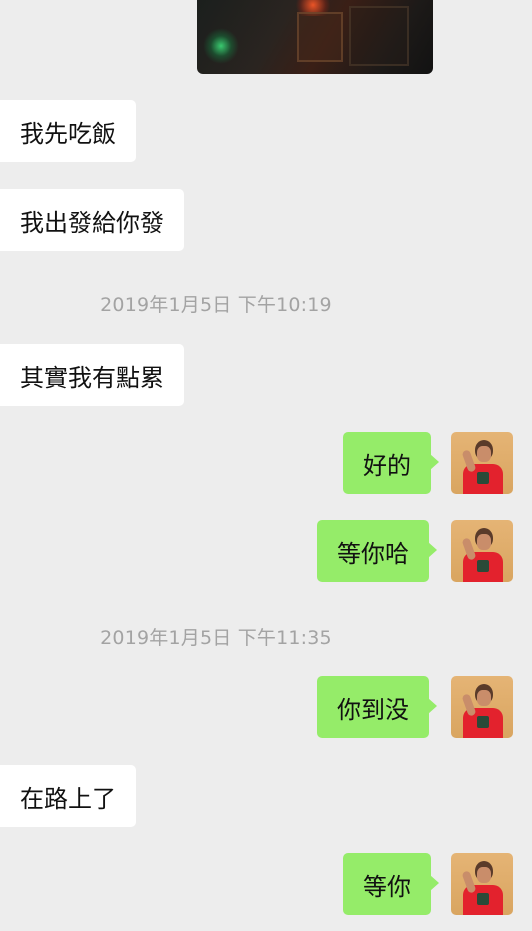  I want to click on message-timestamp: 2019年1月5日 下午10:19, so click(216, 305).